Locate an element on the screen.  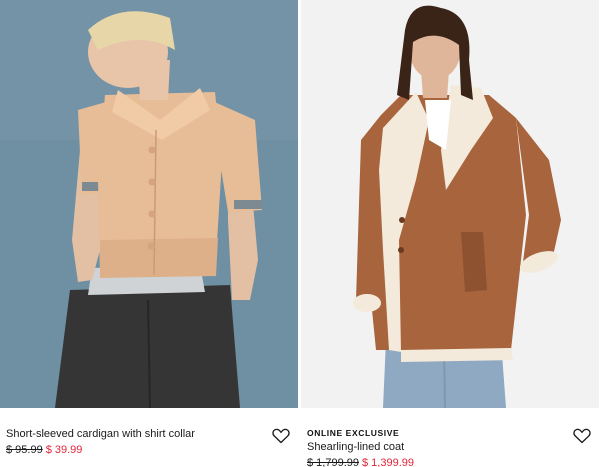
product-name: Shearling-lined coat is located at coordinates (355, 447).